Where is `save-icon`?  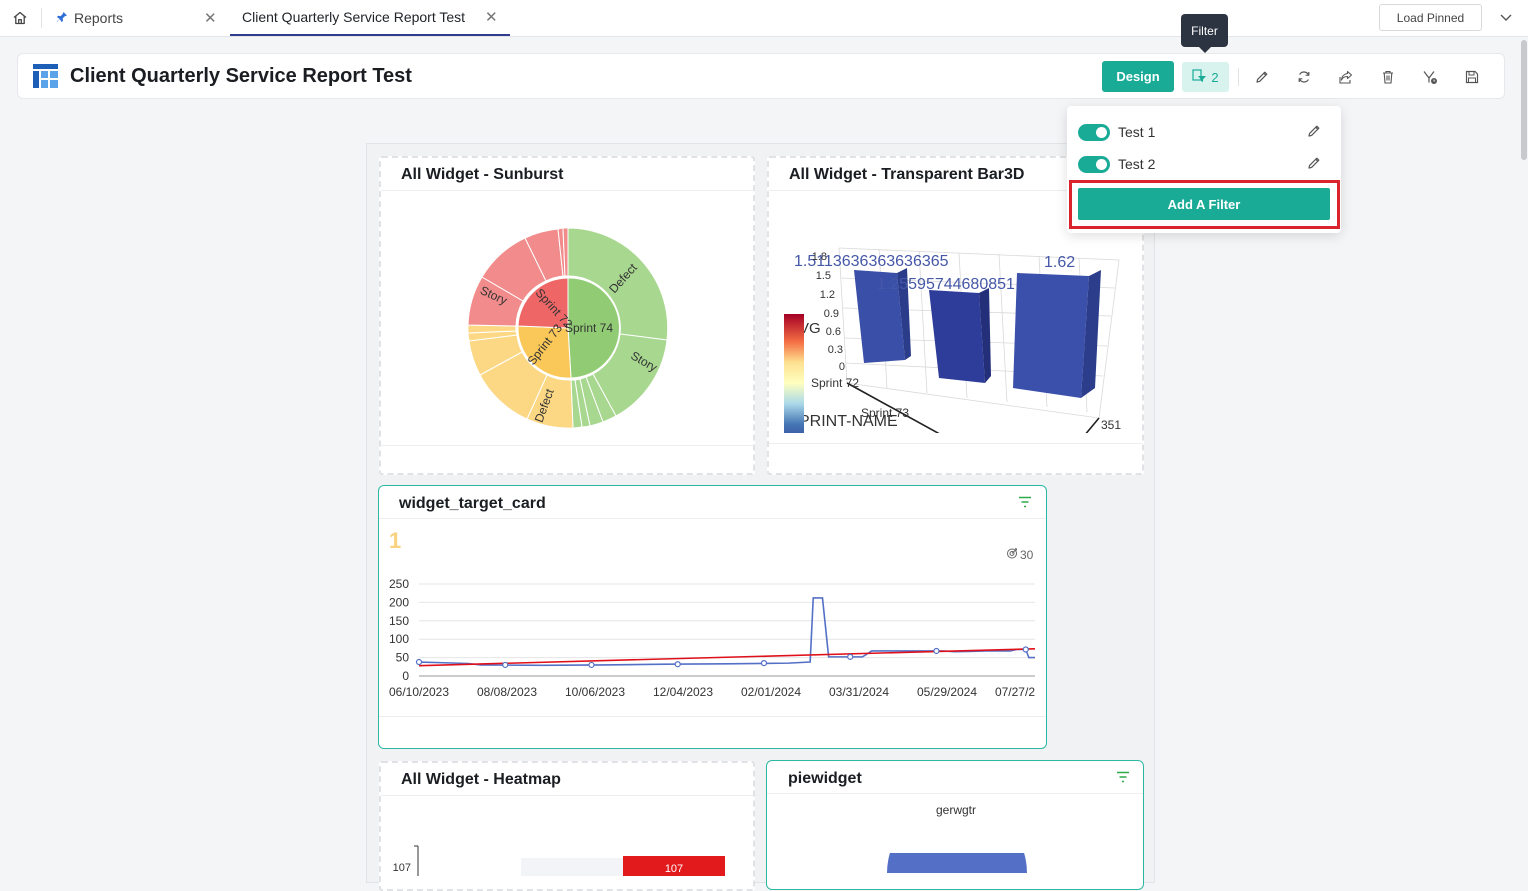
save-icon is located at coordinates (1472, 77).